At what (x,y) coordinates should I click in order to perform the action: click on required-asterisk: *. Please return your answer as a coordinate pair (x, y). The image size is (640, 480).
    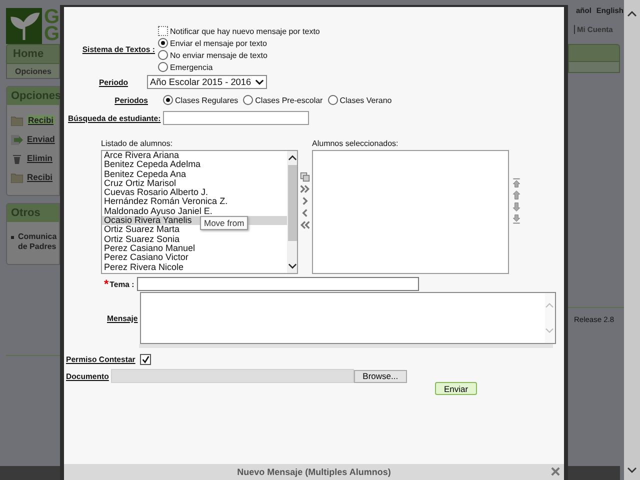
    Looking at the image, I should click on (106, 284).